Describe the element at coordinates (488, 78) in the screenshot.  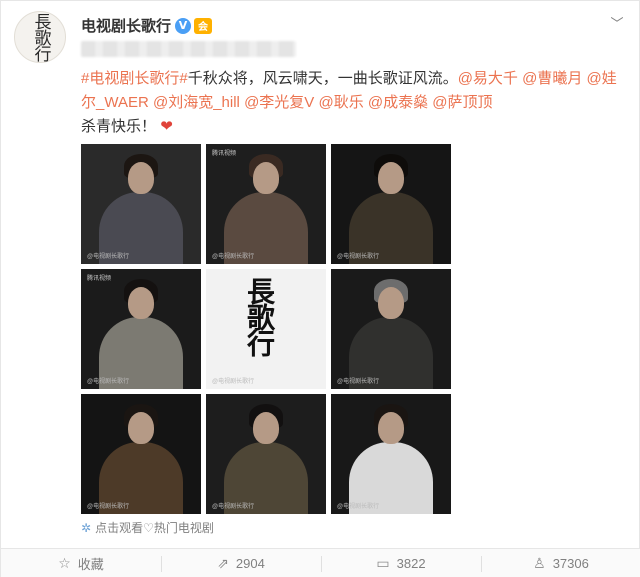
I see `mention-link: @易大千` at that location.